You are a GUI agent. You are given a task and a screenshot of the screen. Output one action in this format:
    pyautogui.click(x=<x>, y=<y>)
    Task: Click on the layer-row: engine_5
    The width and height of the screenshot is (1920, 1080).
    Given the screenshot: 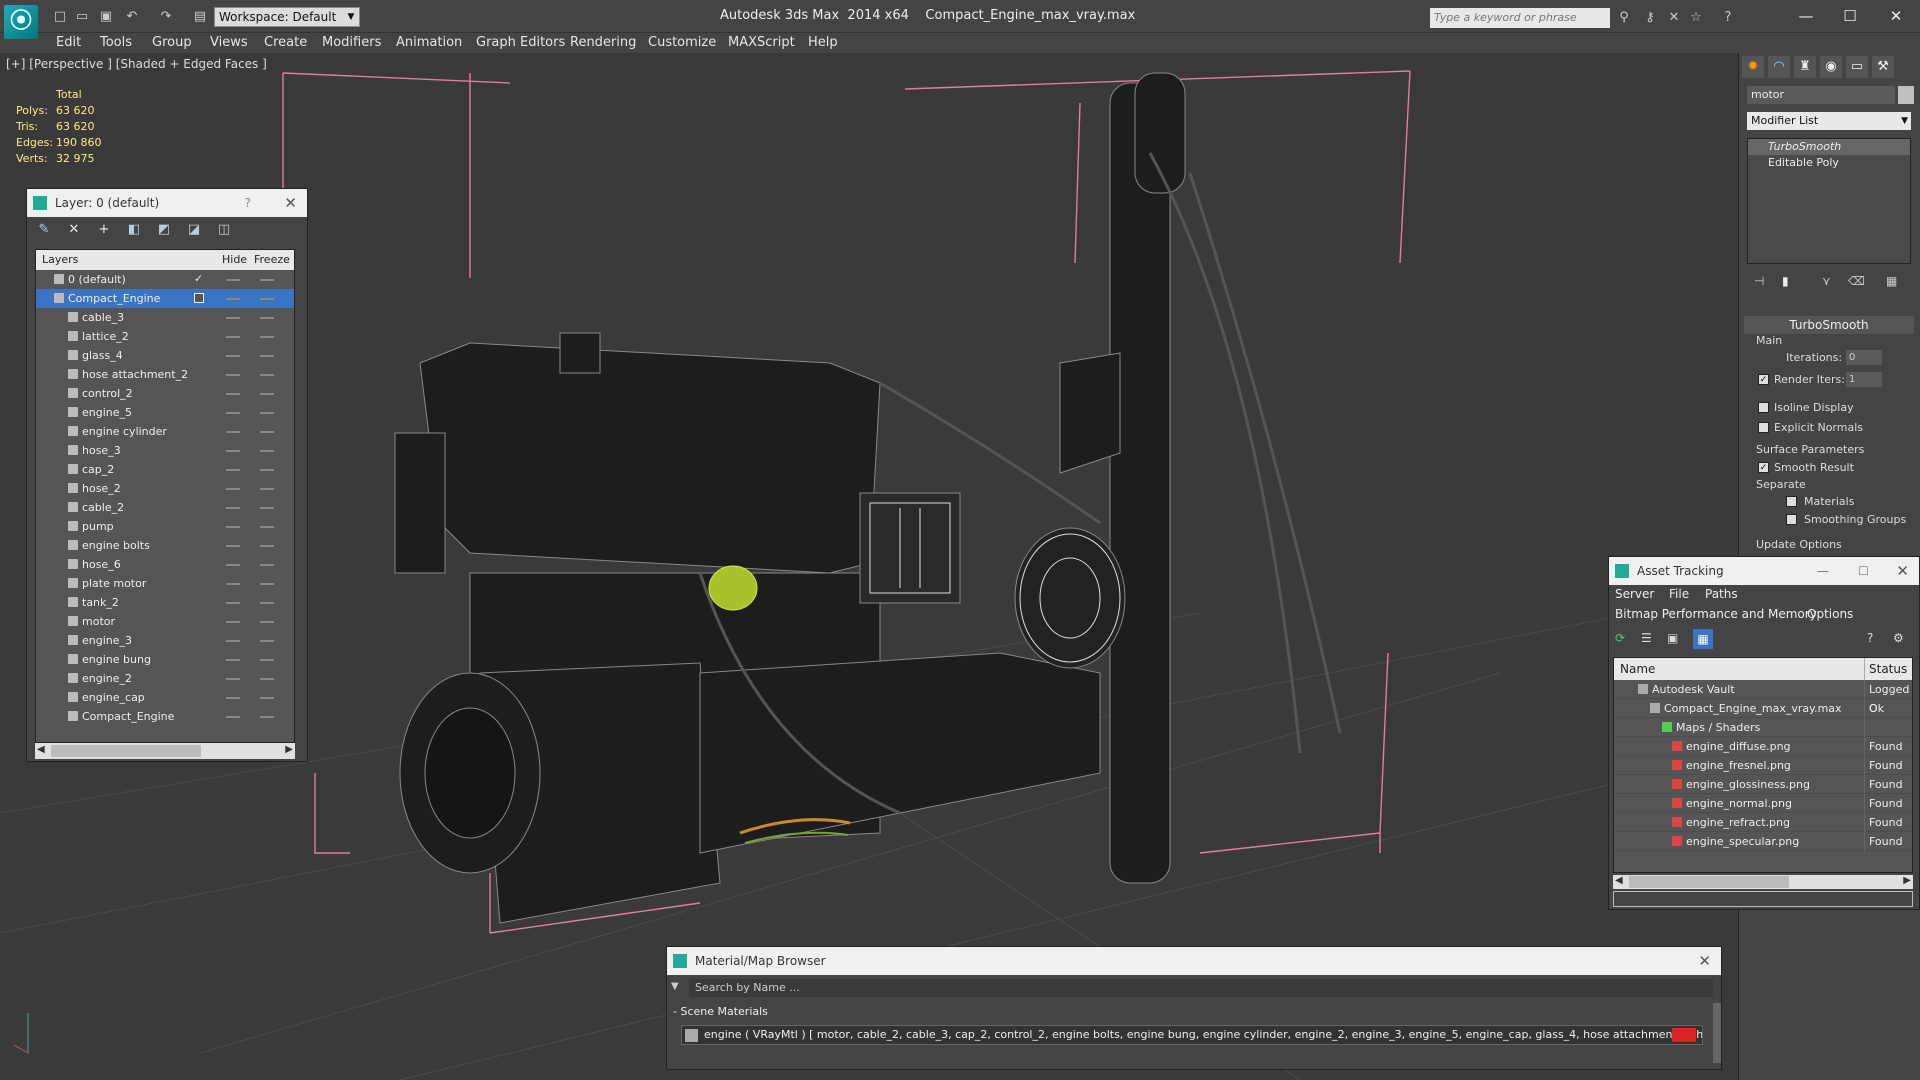 What is the action you would take?
    pyautogui.click(x=165, y=412)
    